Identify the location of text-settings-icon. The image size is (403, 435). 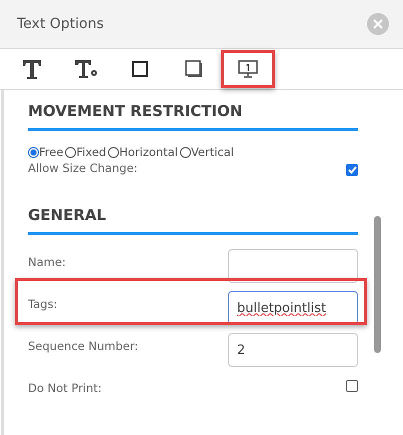
(86, 69).